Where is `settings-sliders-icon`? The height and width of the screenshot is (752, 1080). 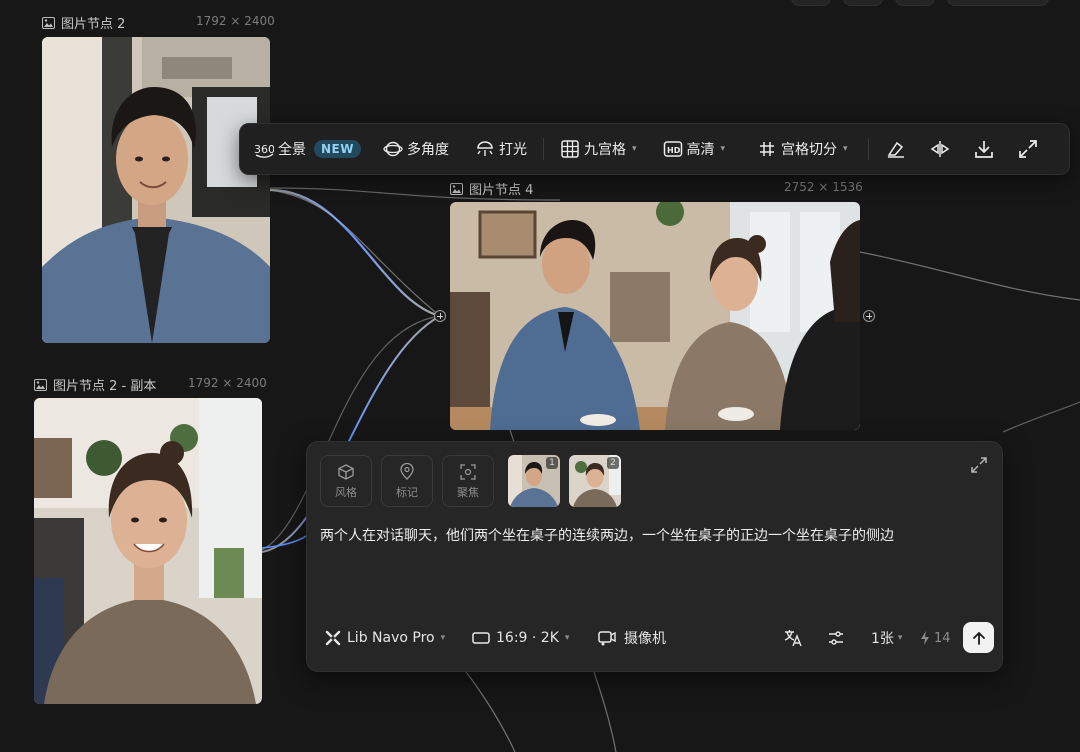
settings-sliders-icon is located at coordinates (836, 638).